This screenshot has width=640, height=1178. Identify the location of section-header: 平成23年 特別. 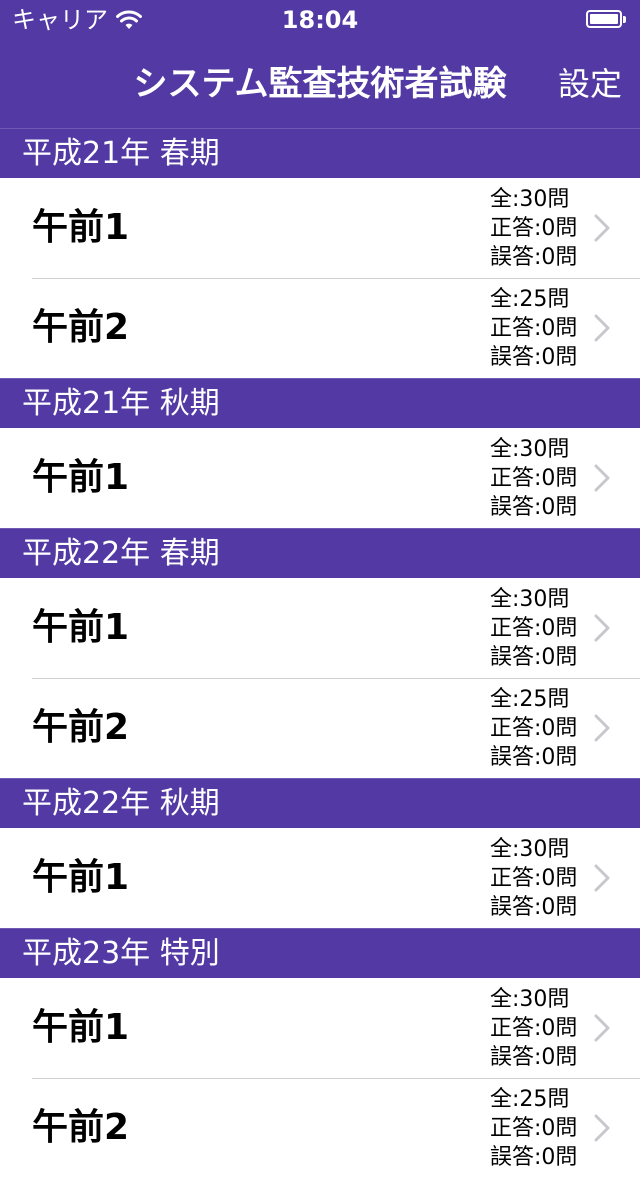
(320, 953).